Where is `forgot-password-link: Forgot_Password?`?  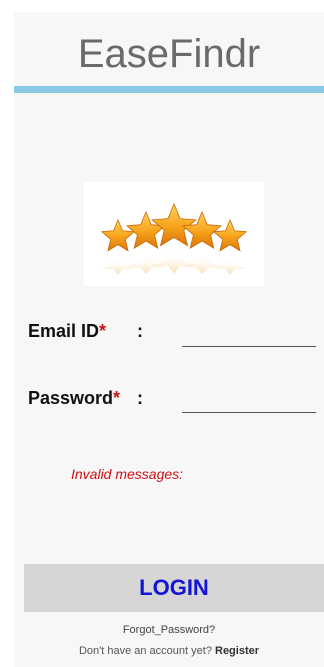 forgot-password-link: Forgot_Password? is located at coordinates (169, 630).